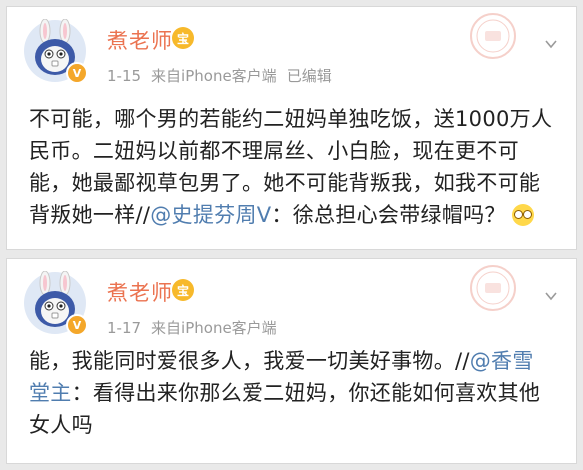 The height and width of the screenshot is (470, 583). Describe the element at coordinates (124, 76) in the screenshot. I see `post-time: 1-15` at that location.